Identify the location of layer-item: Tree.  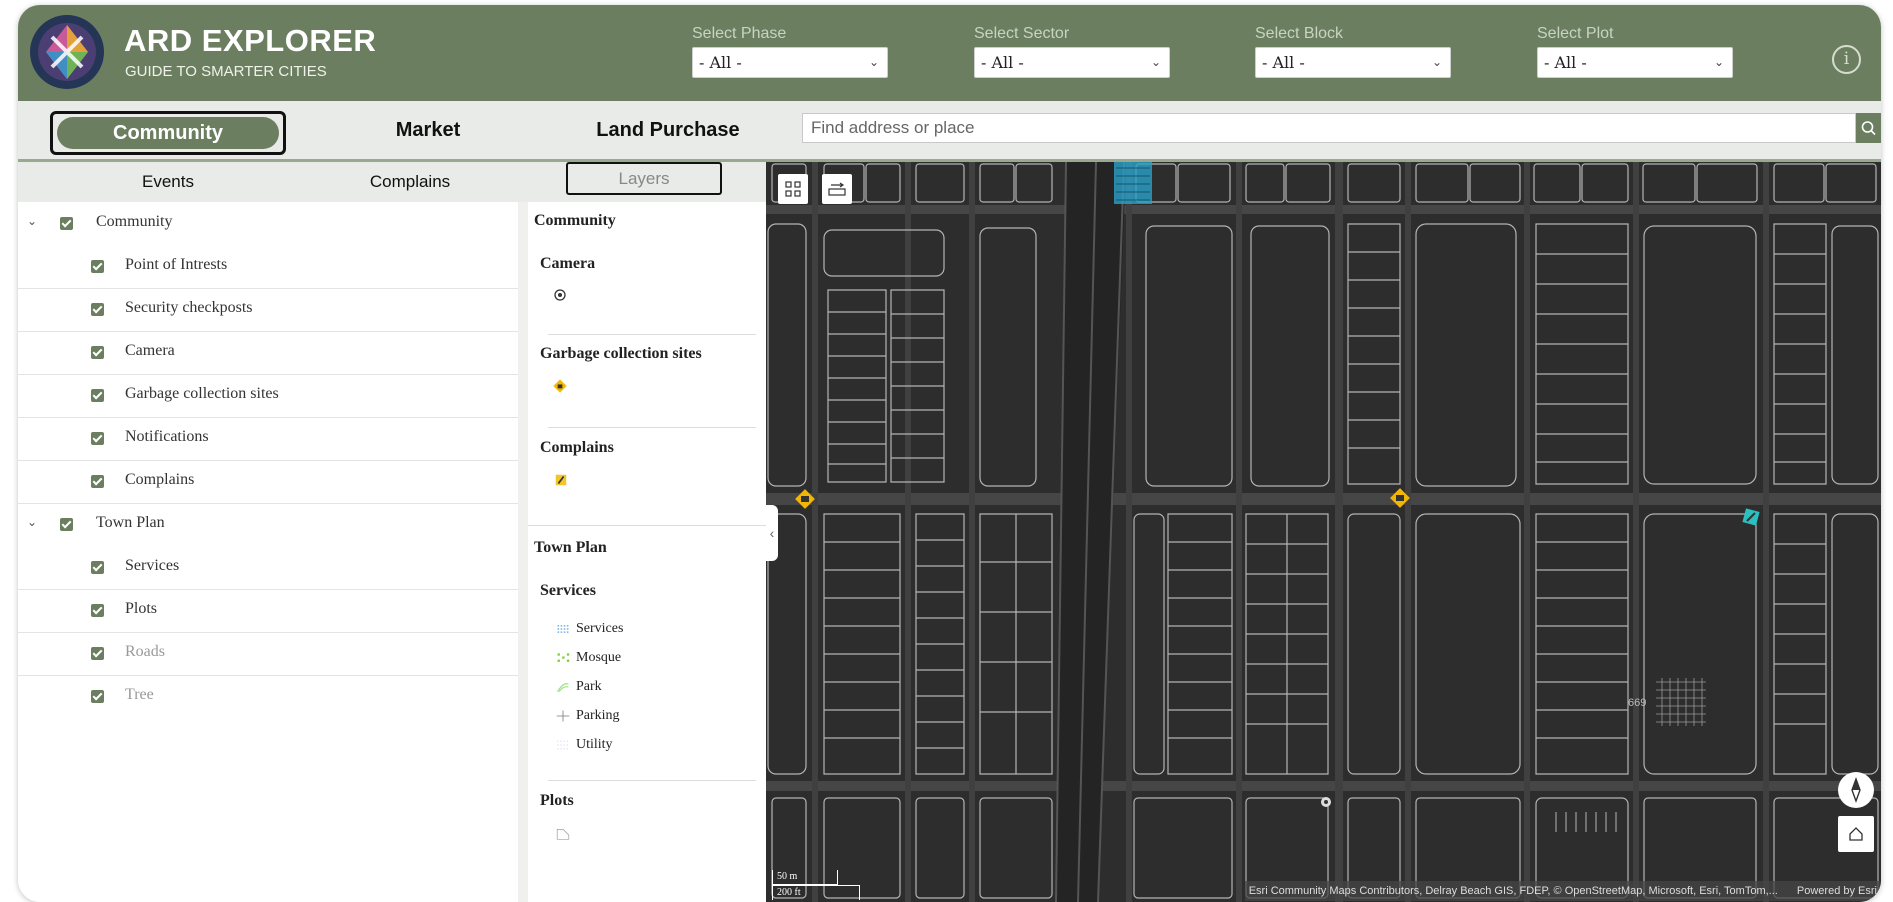
(268, 696).